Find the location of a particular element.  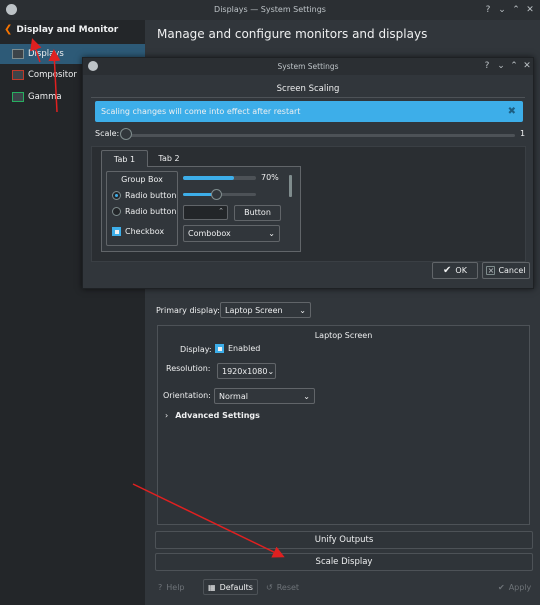

apply-button: ✔ Apply is located at coordinates (514, 587).